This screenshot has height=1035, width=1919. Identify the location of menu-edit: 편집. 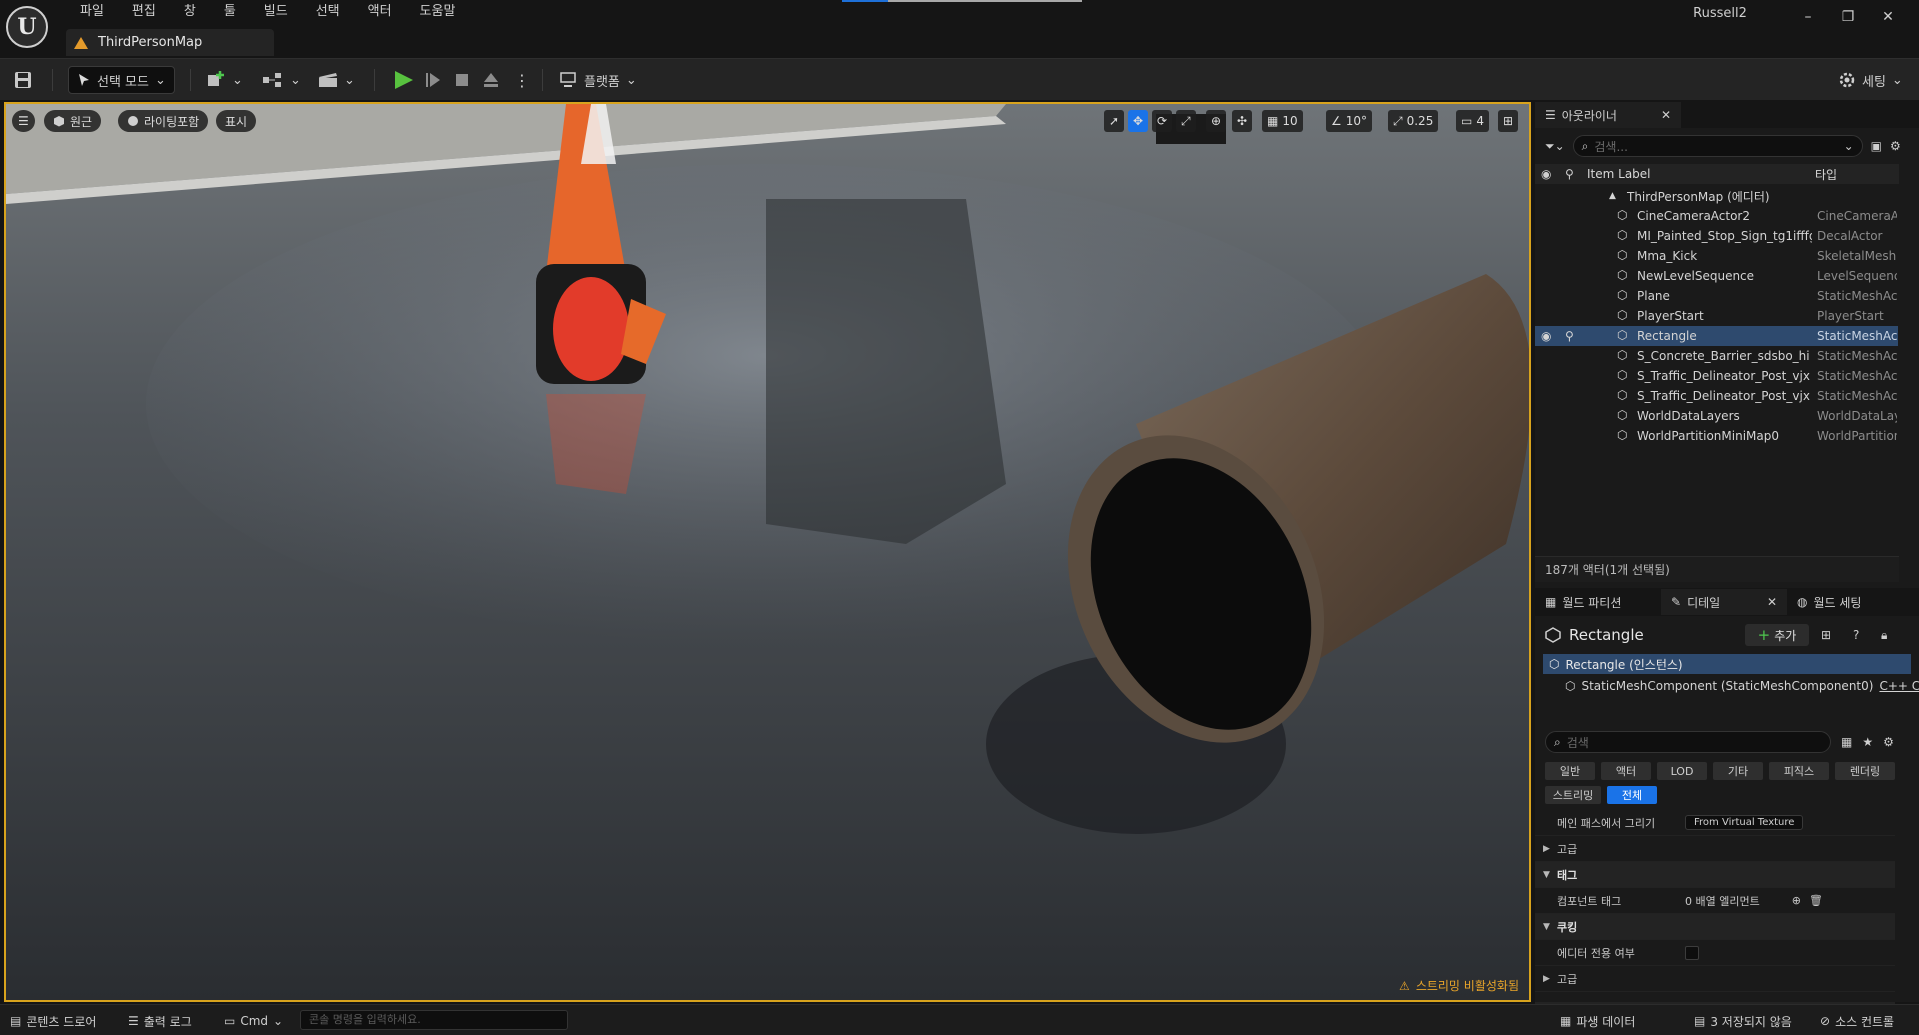
(144, 13).